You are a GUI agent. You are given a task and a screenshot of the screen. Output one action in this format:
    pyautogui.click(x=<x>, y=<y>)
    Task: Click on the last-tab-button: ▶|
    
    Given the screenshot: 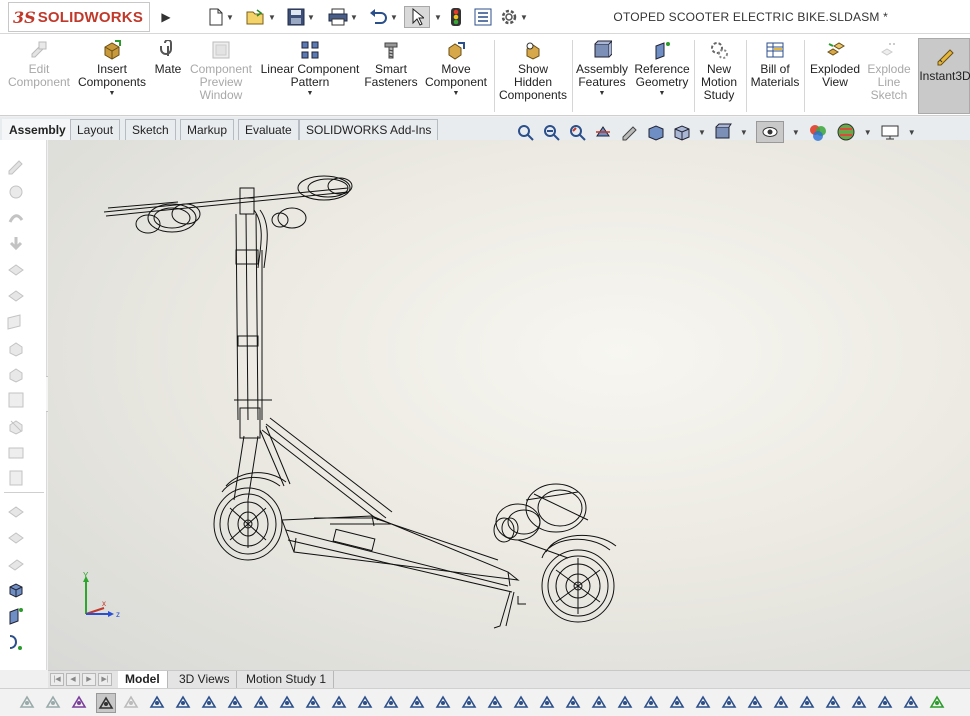 What is the action you would take?
    pyautogui.click(x=105, y=679)
    